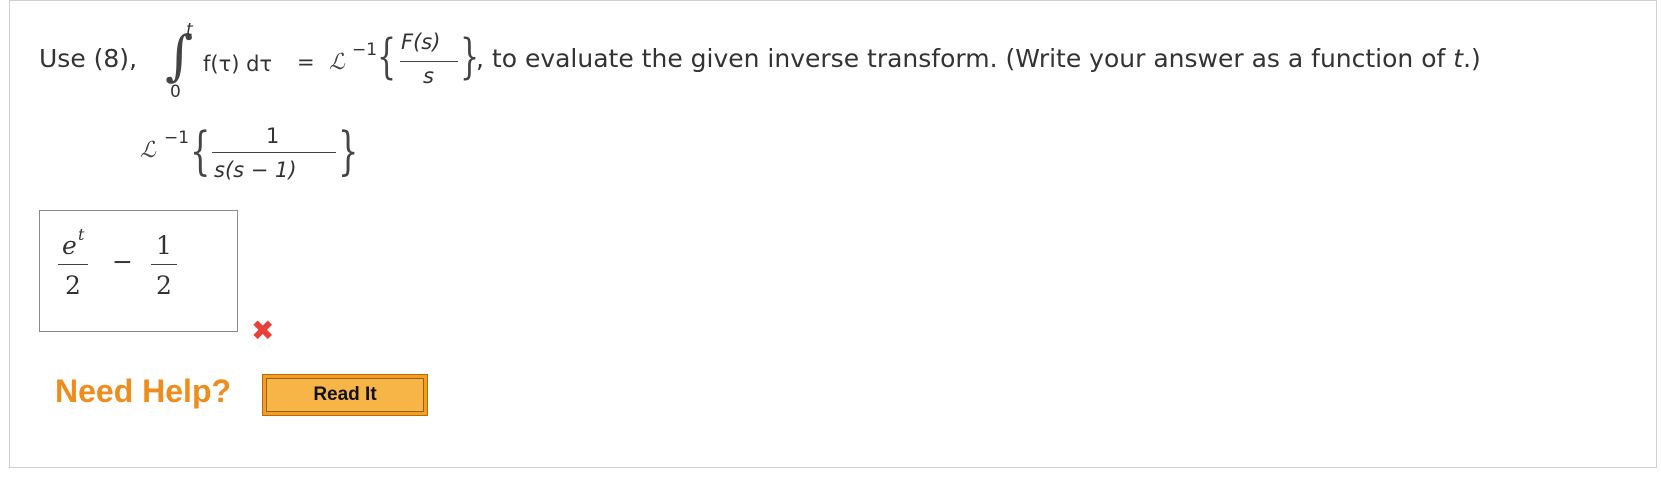  I want to click on answer-term1-exponent: t, so click(81, 234).